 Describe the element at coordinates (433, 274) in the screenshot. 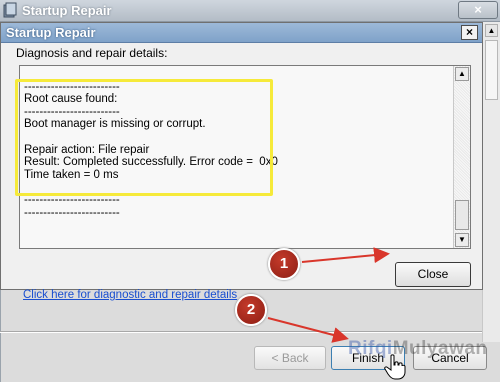

I see `close-button: Close` at that location.